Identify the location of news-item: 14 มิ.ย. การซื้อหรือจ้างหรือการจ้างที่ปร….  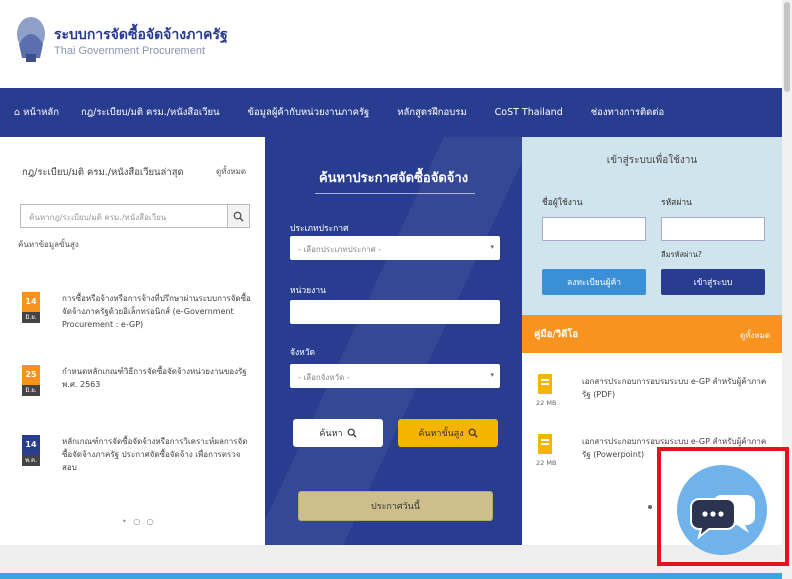
(137, 322).